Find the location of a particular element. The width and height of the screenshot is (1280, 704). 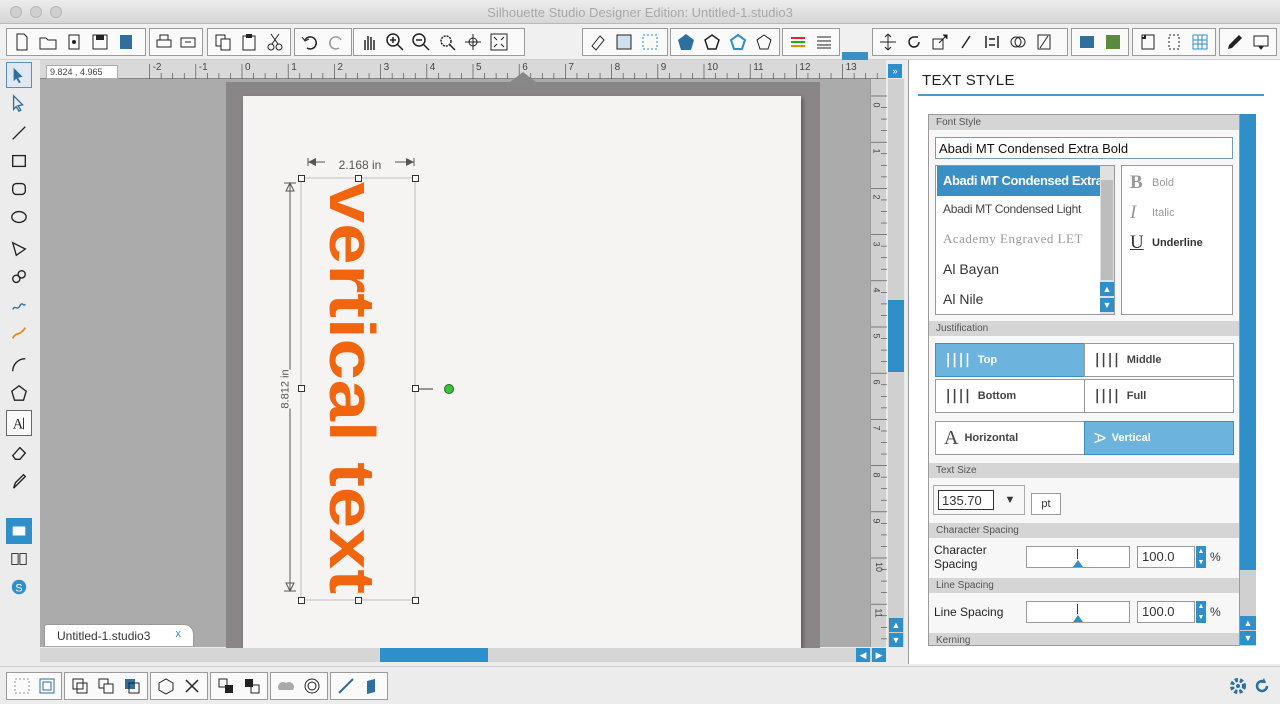

line-color-icon is located at coordinates (798, 42).